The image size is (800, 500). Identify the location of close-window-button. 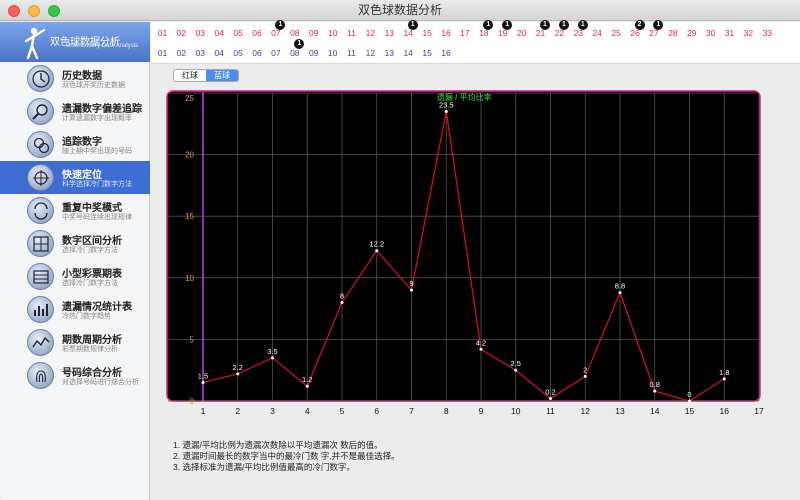
(14, 11).